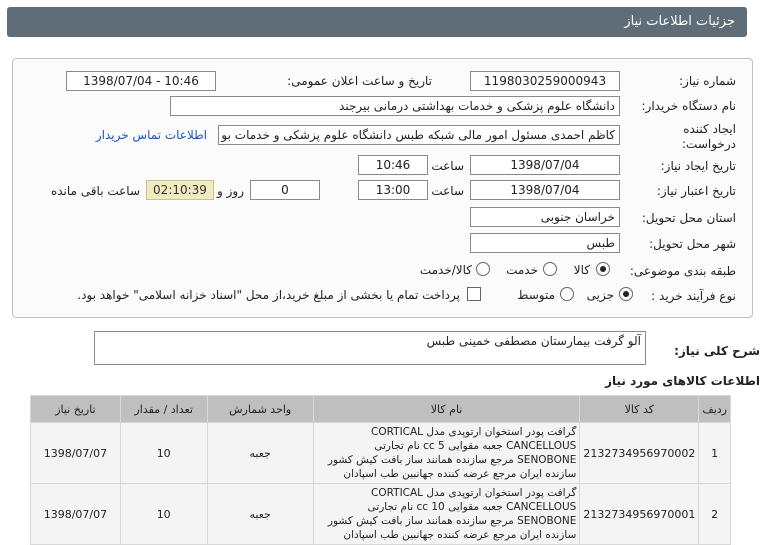  I want to click on category-radio-goods-service, so click(483, 269).